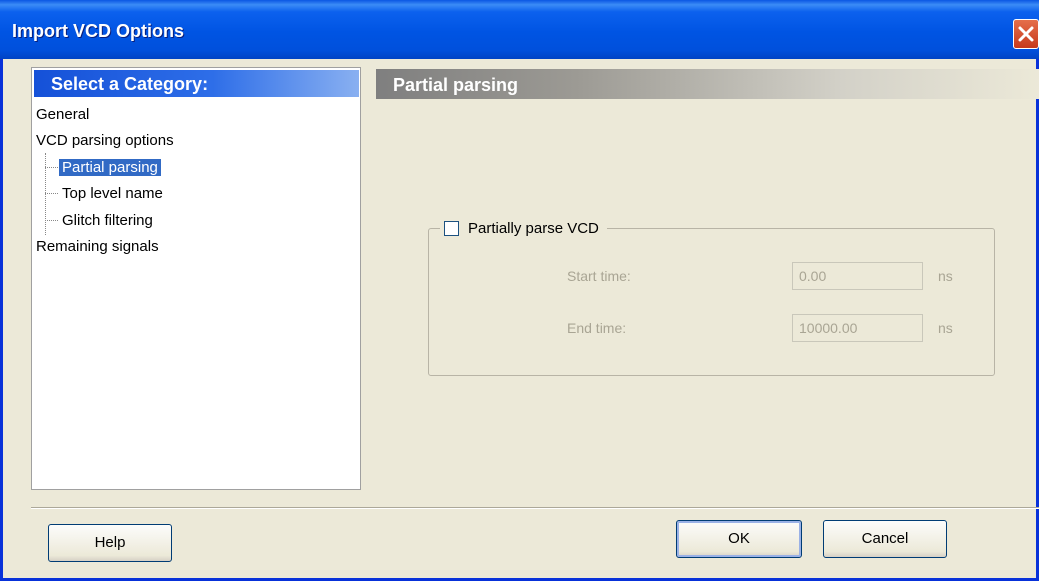  Describe the element at coordinates (707, 84) in the screenshot. I see `section-header: Partial parsing` at that location.